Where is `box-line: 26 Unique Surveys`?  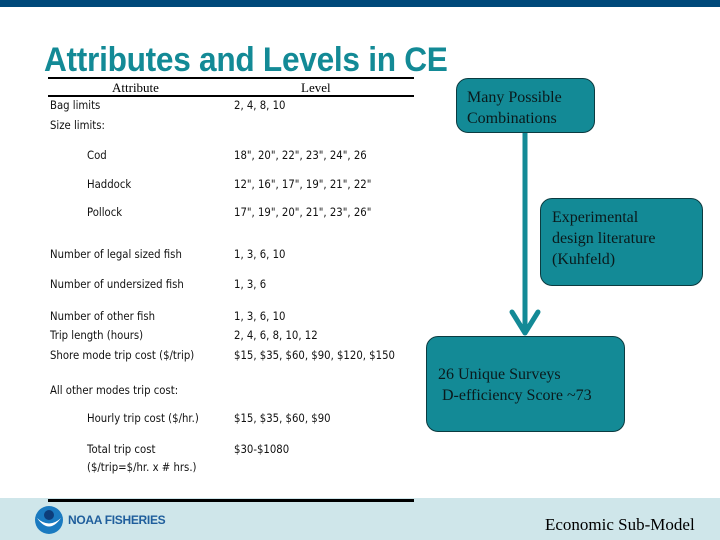 box-line: 26 Unique Surveys is located at coordinates (499, 374).